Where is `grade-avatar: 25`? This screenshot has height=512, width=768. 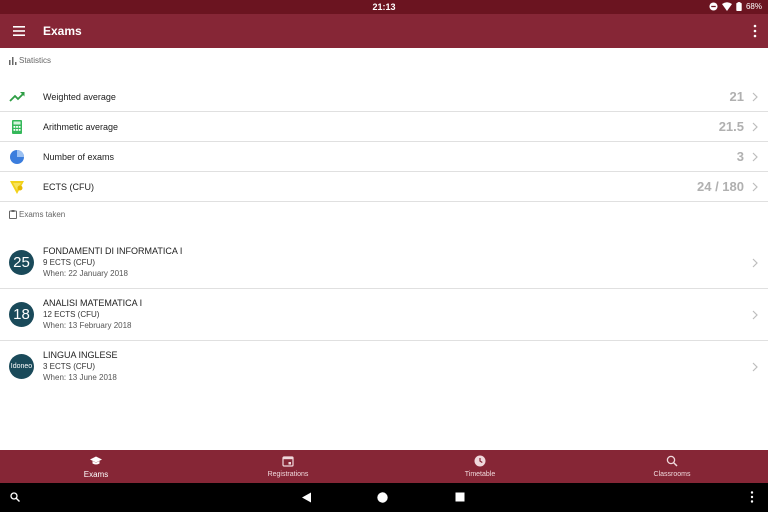
grade-avatar: 25 is located at coordinates (21, 262).